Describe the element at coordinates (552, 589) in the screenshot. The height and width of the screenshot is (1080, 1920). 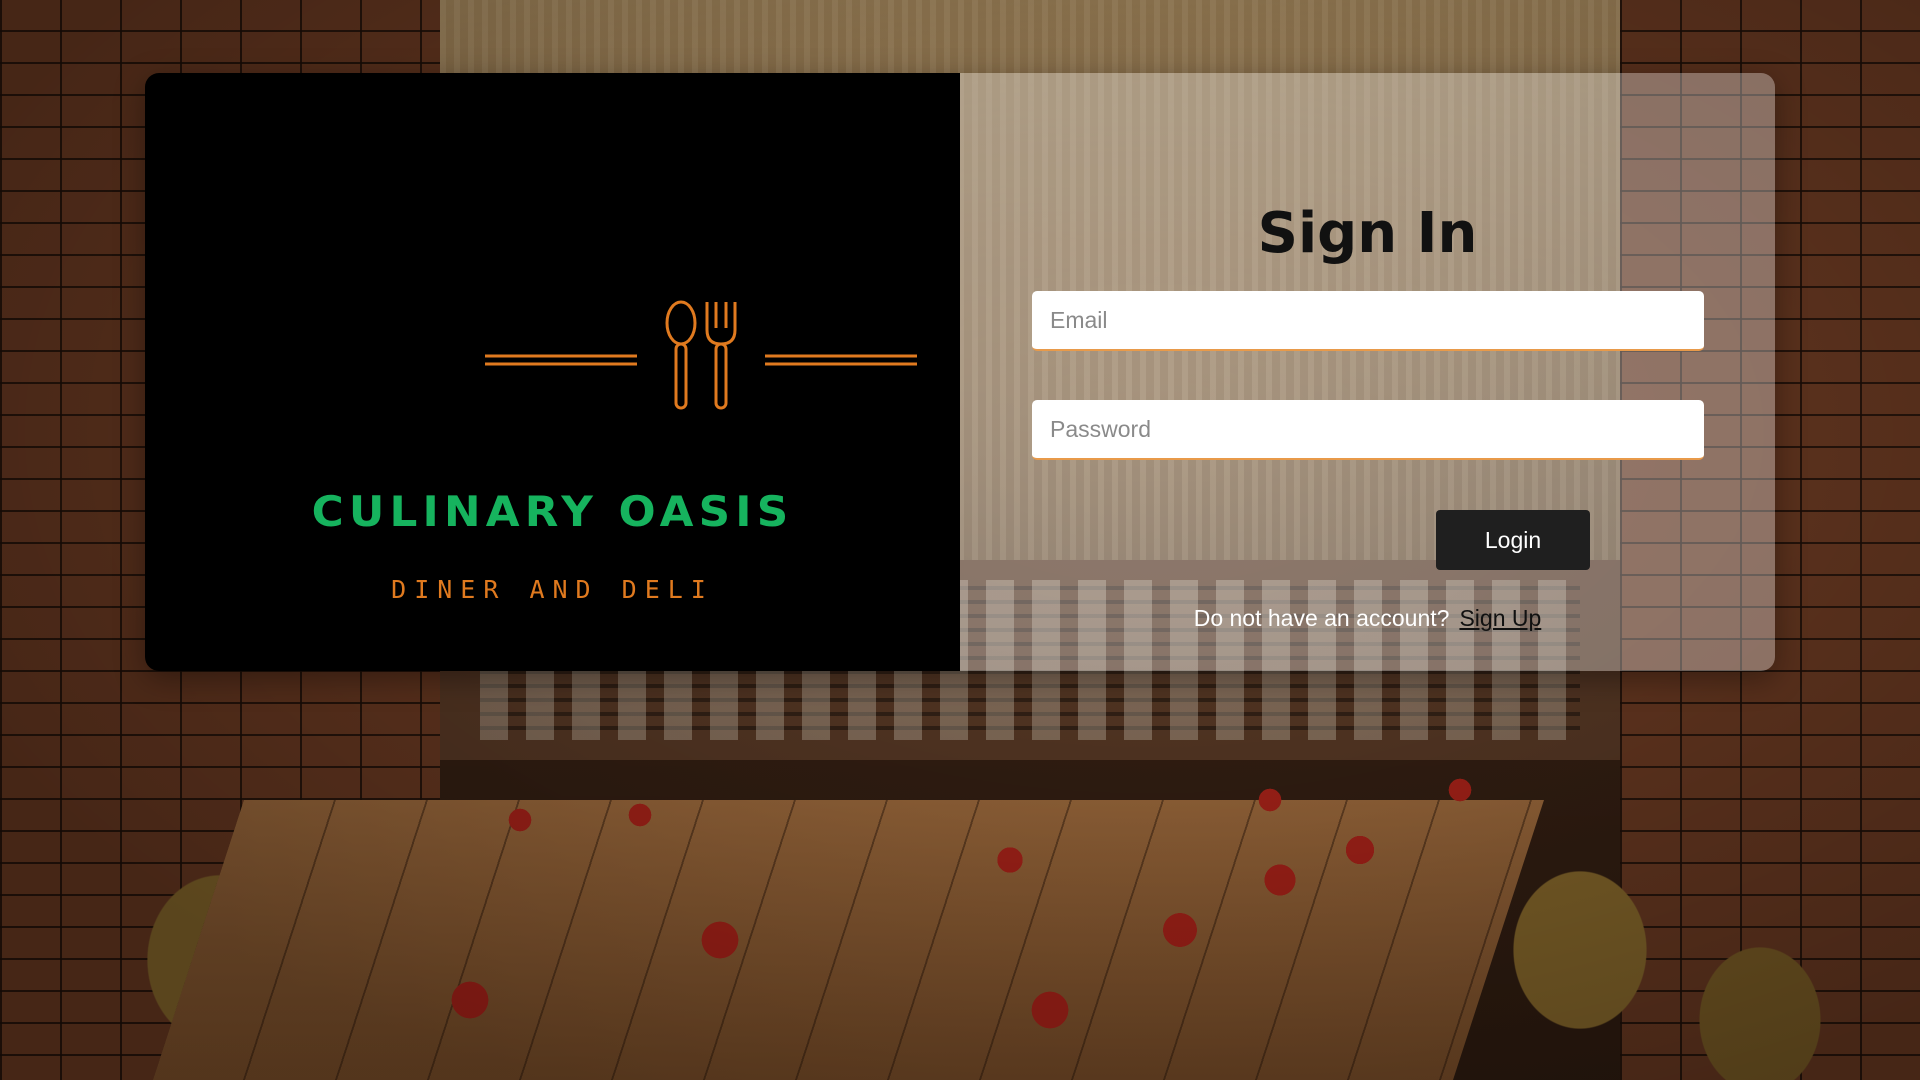
I see `brand-tagline: DINER AND DELI` at that location.